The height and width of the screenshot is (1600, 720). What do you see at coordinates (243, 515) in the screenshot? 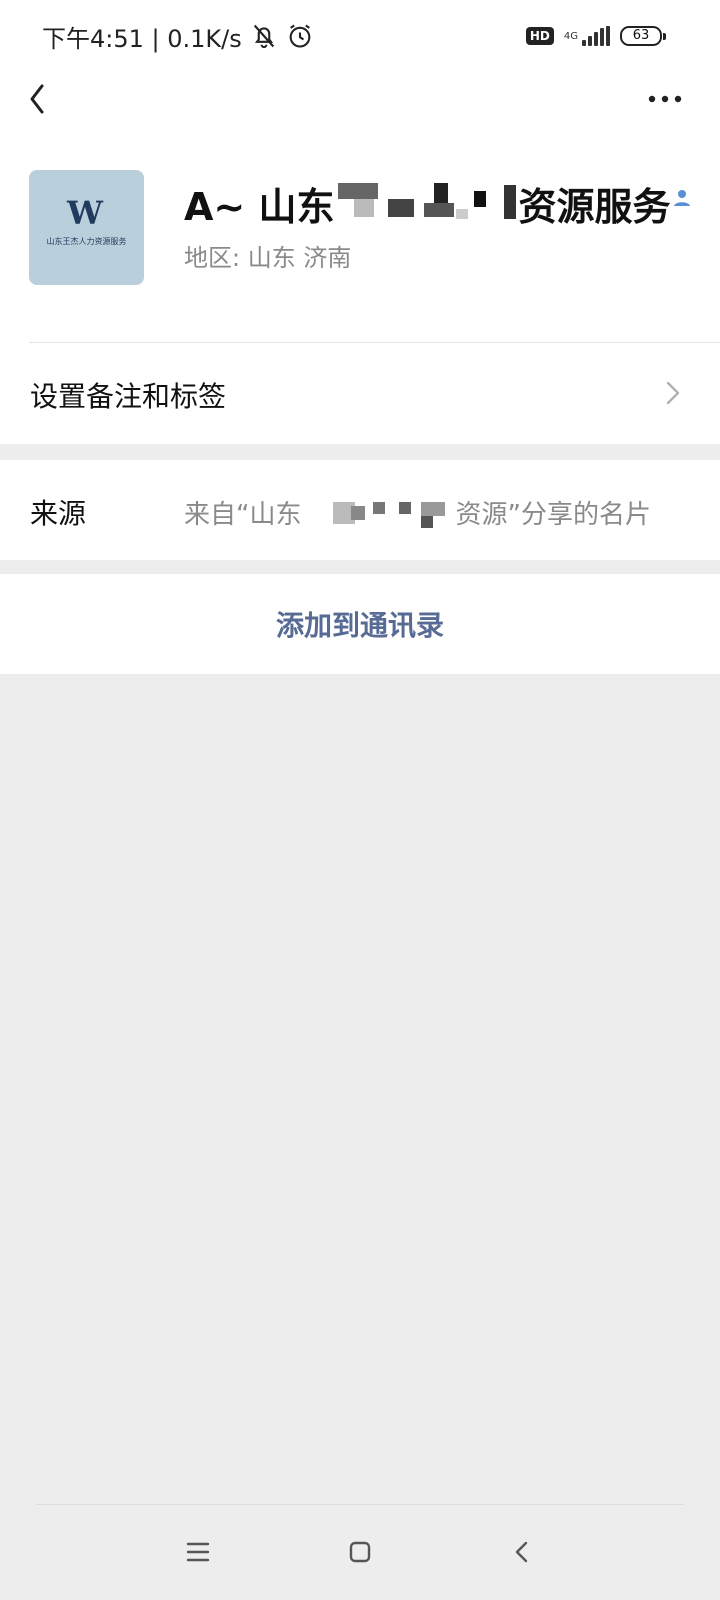
I see `source-prefix: 来自“山东` at bounding box center [243, 515].